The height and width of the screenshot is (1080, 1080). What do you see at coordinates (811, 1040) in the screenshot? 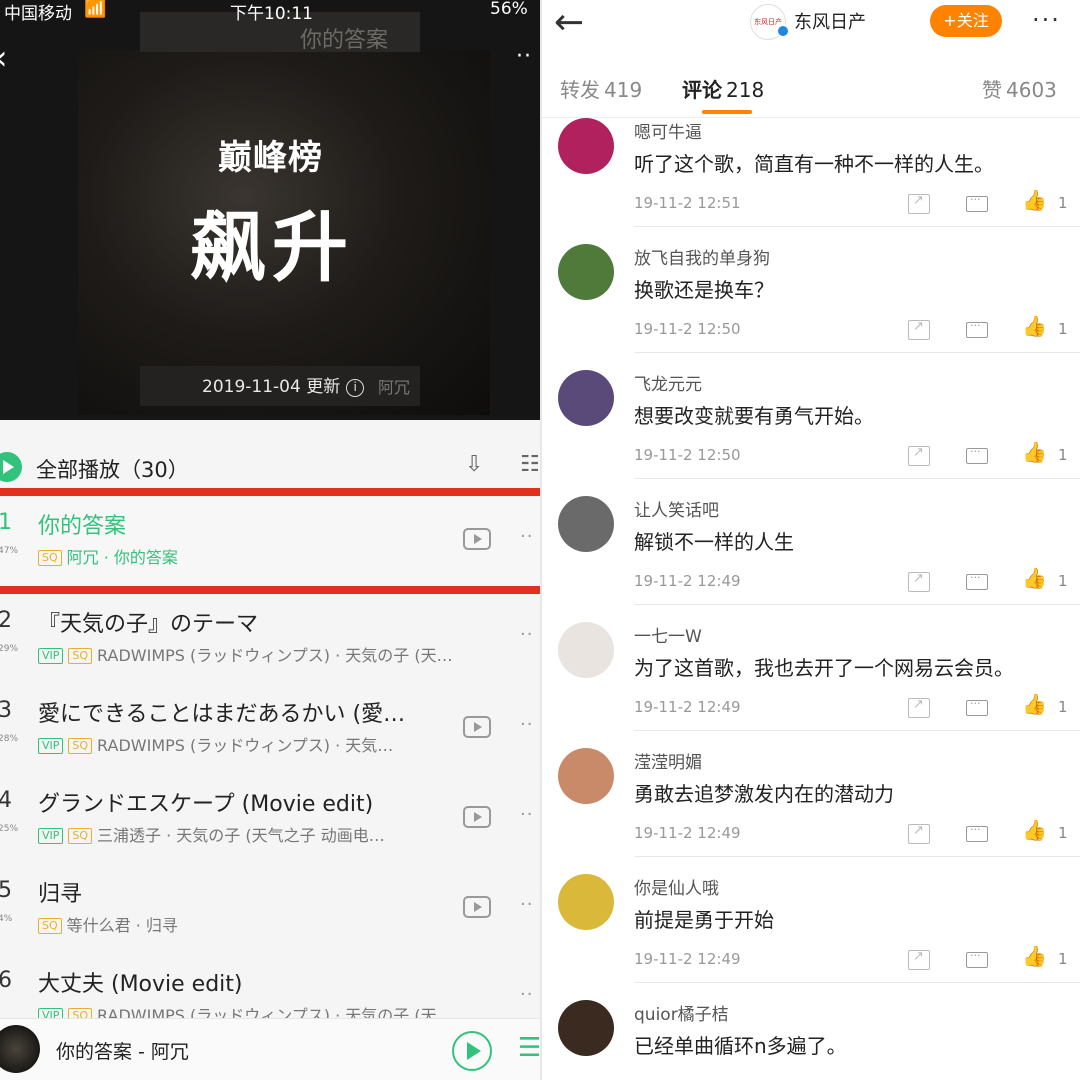
I see `comment-item: quior橘子桔 已经单曲循环n多遍了。` at bounding box center [811, 1040].